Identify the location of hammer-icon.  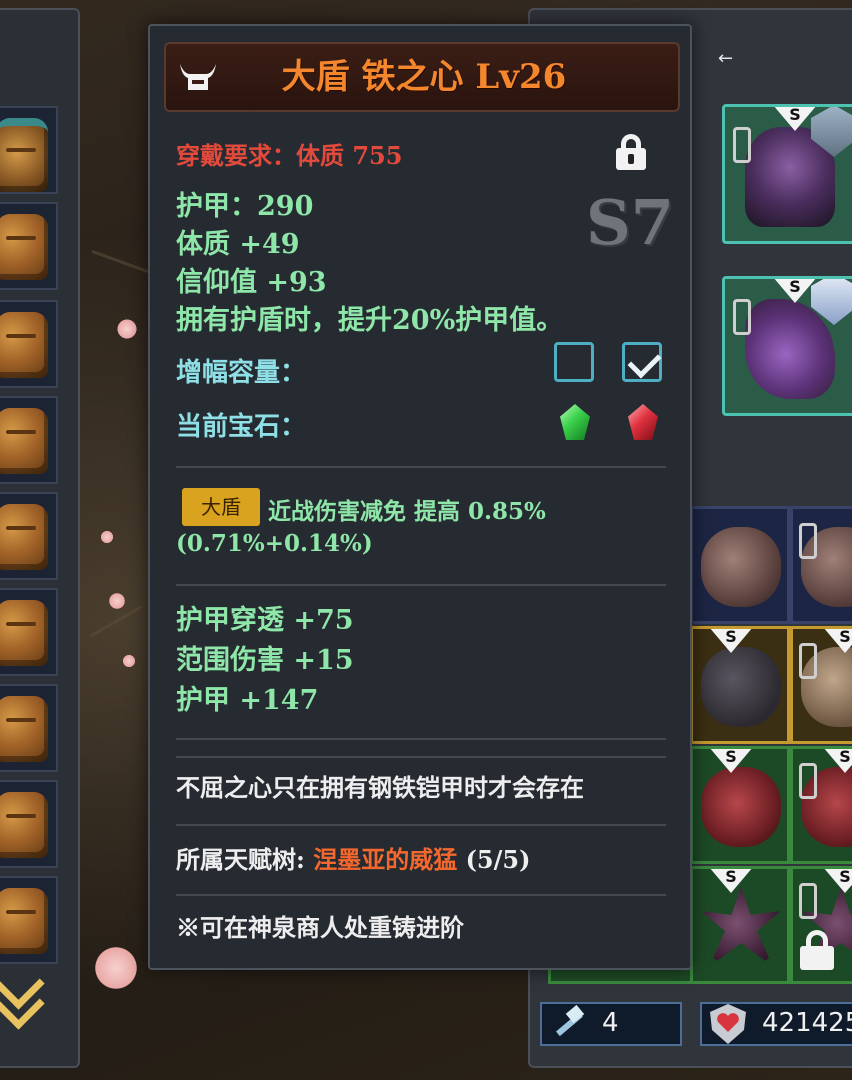
(570, 1020).